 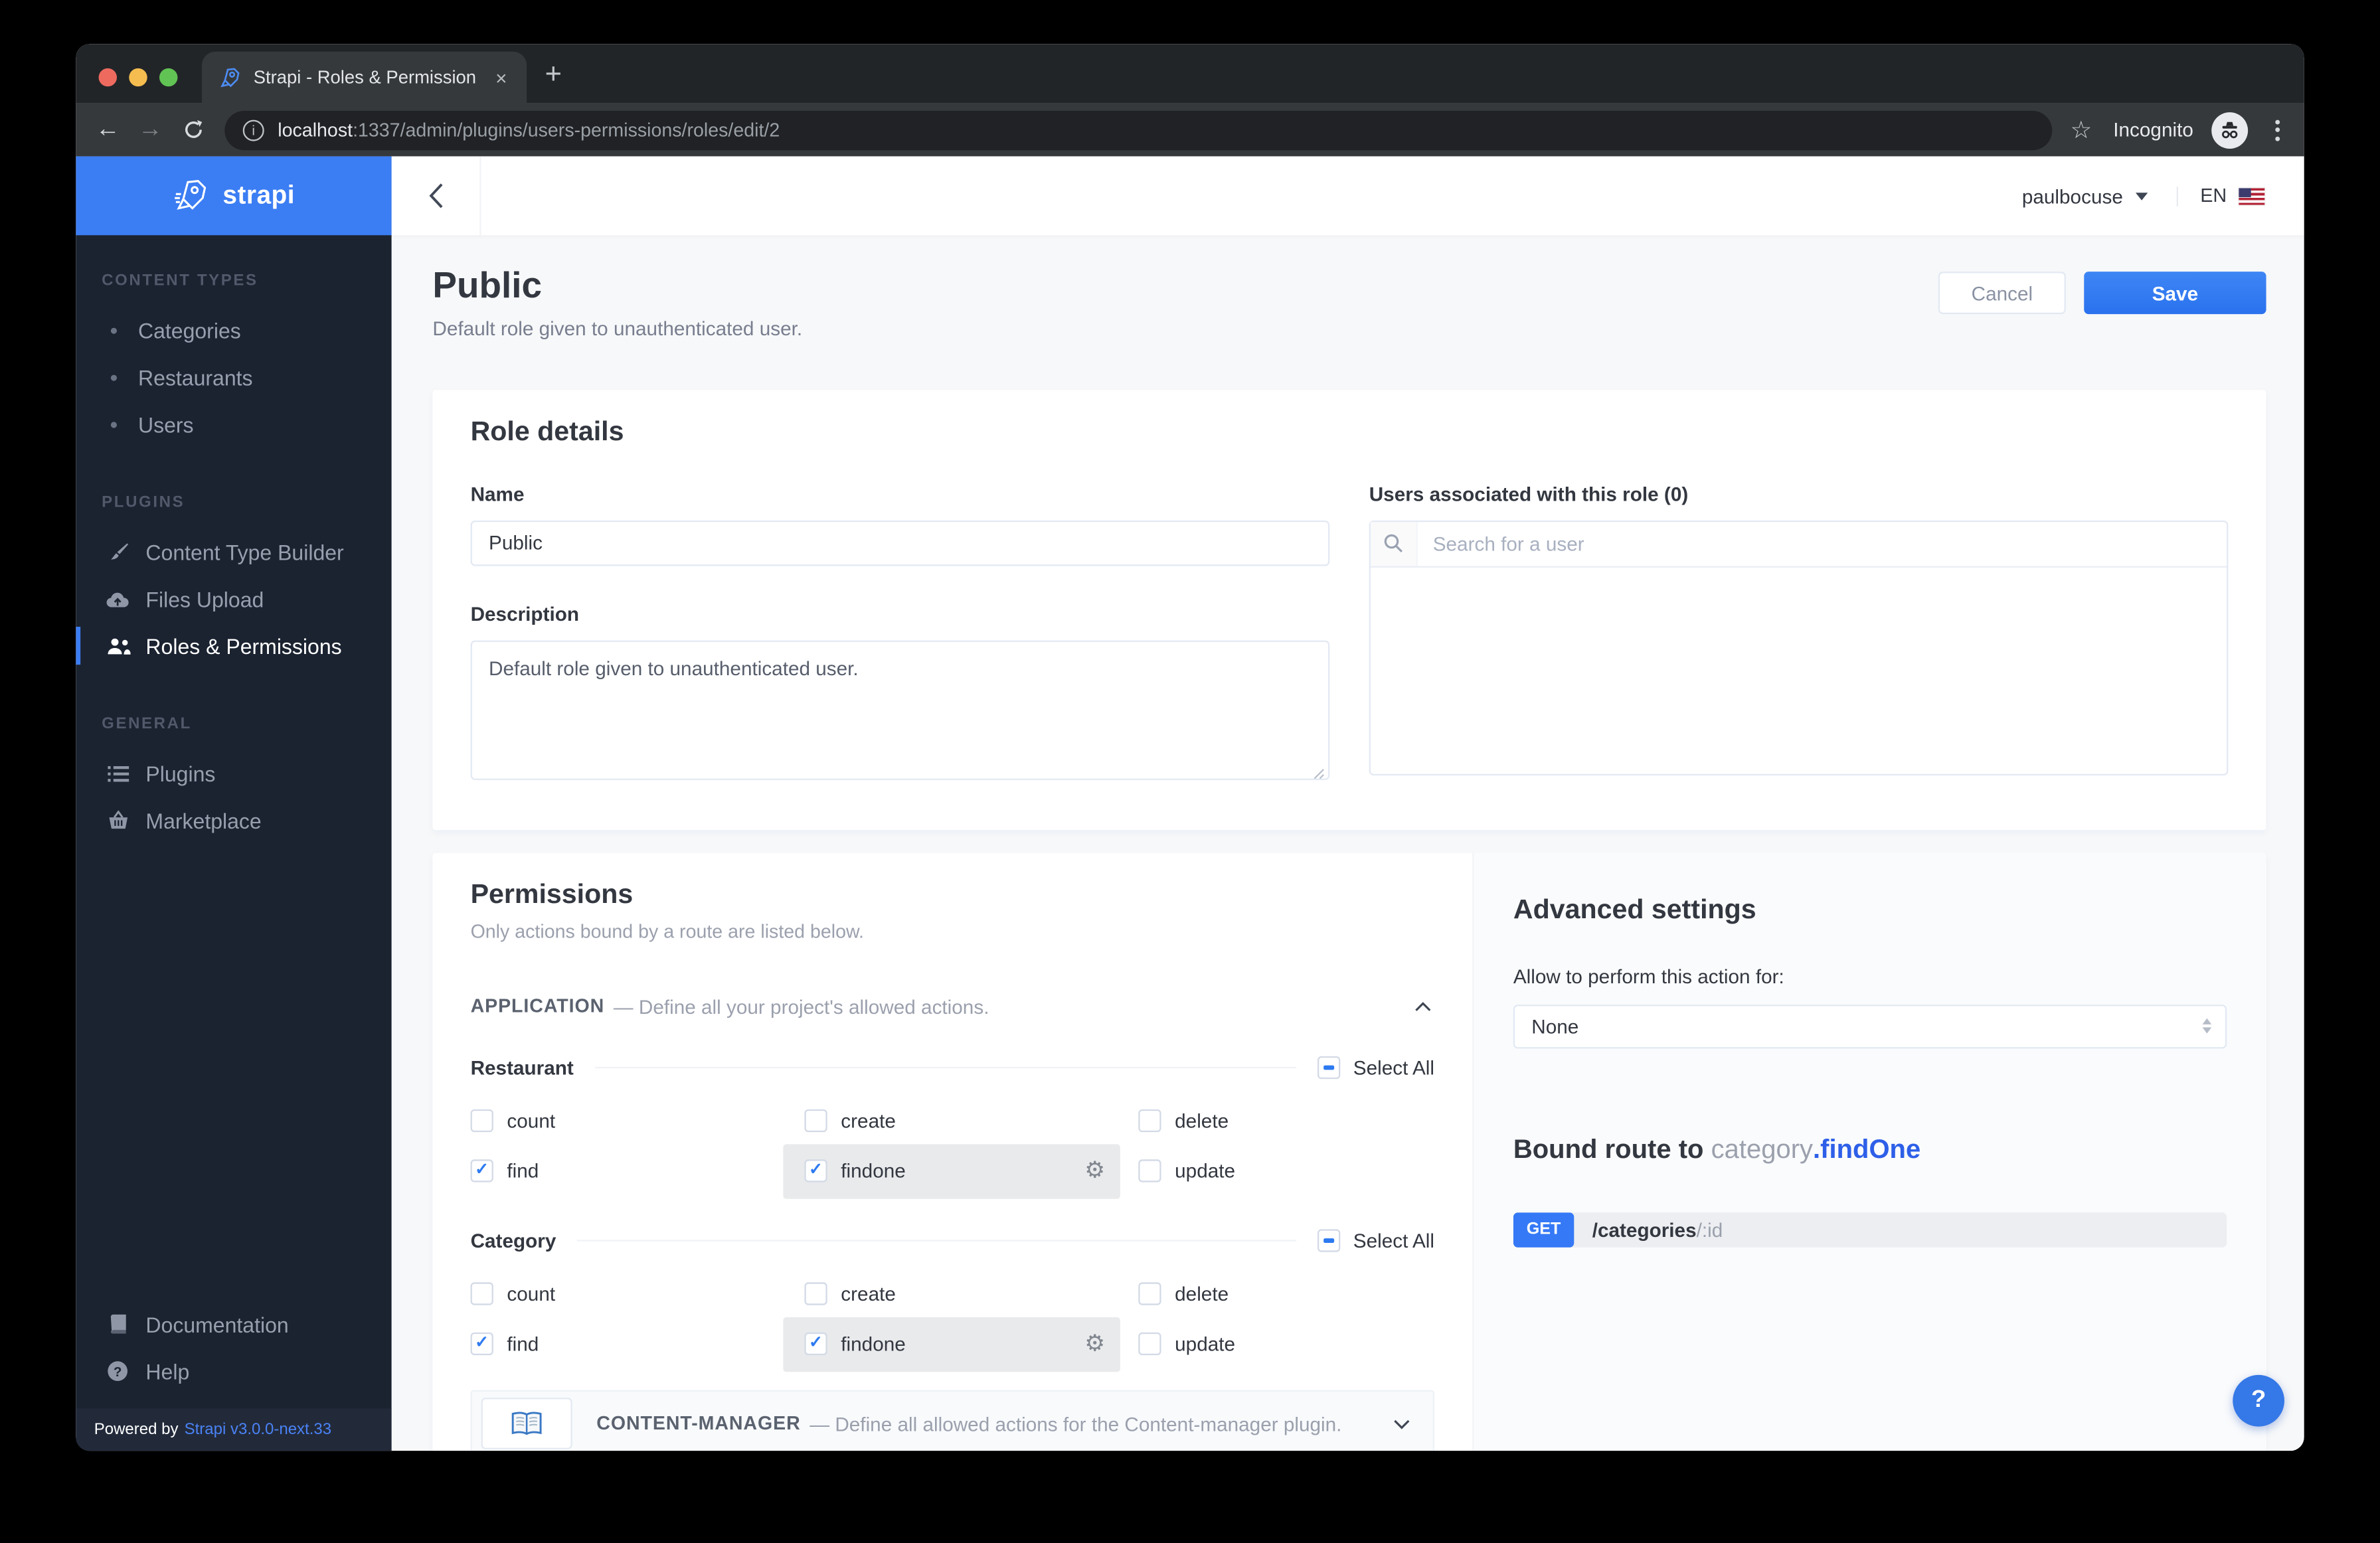 I want to click on incognito-label: Incognito, so click(x=2153, y=129).